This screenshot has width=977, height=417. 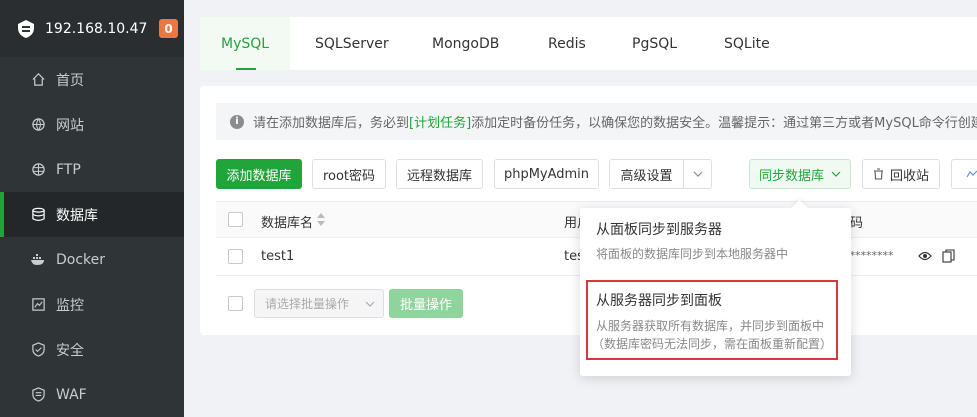 What do you see at coordinates (654, 43) in the screenshot?
I see `tab-pgsql: PgSQL` at bounding box center [654, 43].